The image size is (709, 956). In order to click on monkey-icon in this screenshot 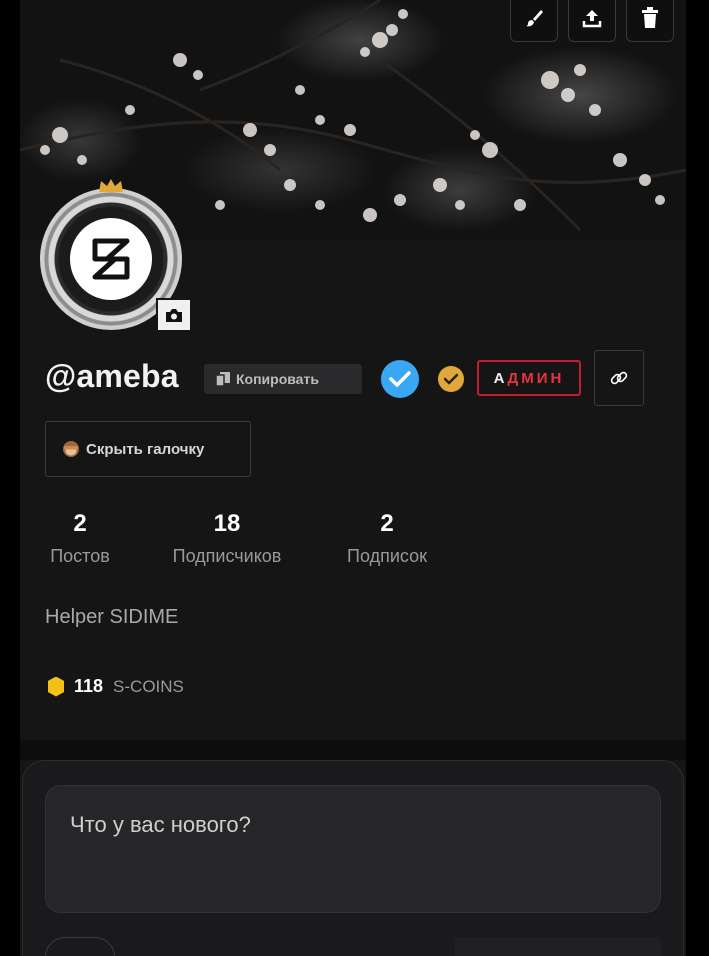, I will do `click(71, 449)`.